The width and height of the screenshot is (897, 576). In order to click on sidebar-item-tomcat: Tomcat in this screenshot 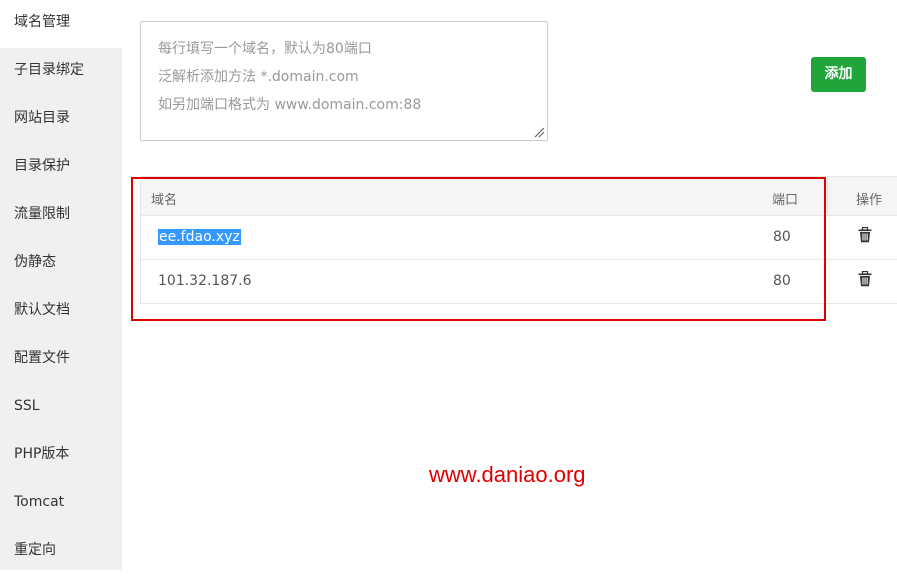, I will do `click(61, 504)`.